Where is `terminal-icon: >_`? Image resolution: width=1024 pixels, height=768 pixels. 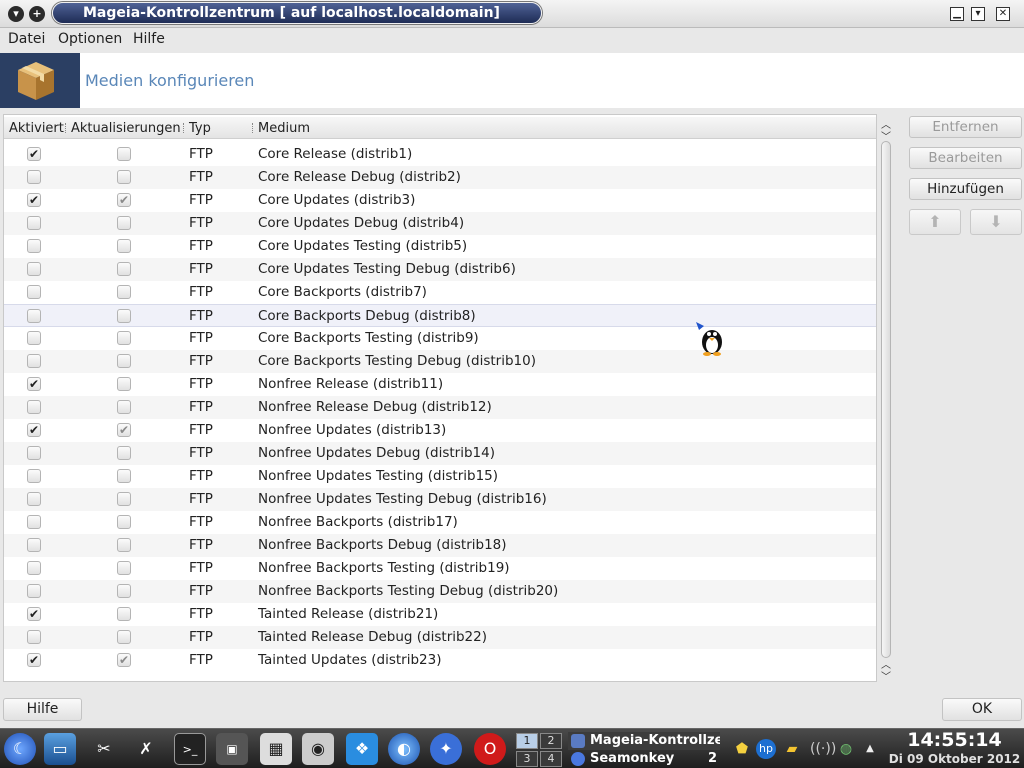
terminal-icon: >_ is located at coordinates (190, 749).